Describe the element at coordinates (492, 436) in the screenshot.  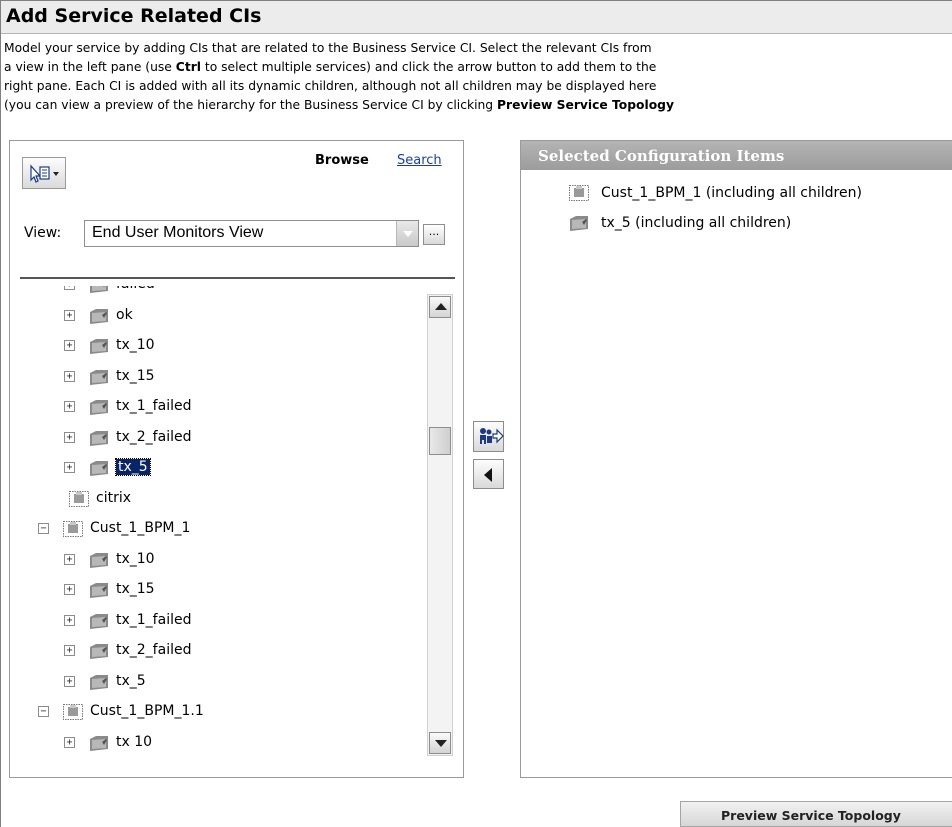
I see `add-to-selection-icon` at that location.